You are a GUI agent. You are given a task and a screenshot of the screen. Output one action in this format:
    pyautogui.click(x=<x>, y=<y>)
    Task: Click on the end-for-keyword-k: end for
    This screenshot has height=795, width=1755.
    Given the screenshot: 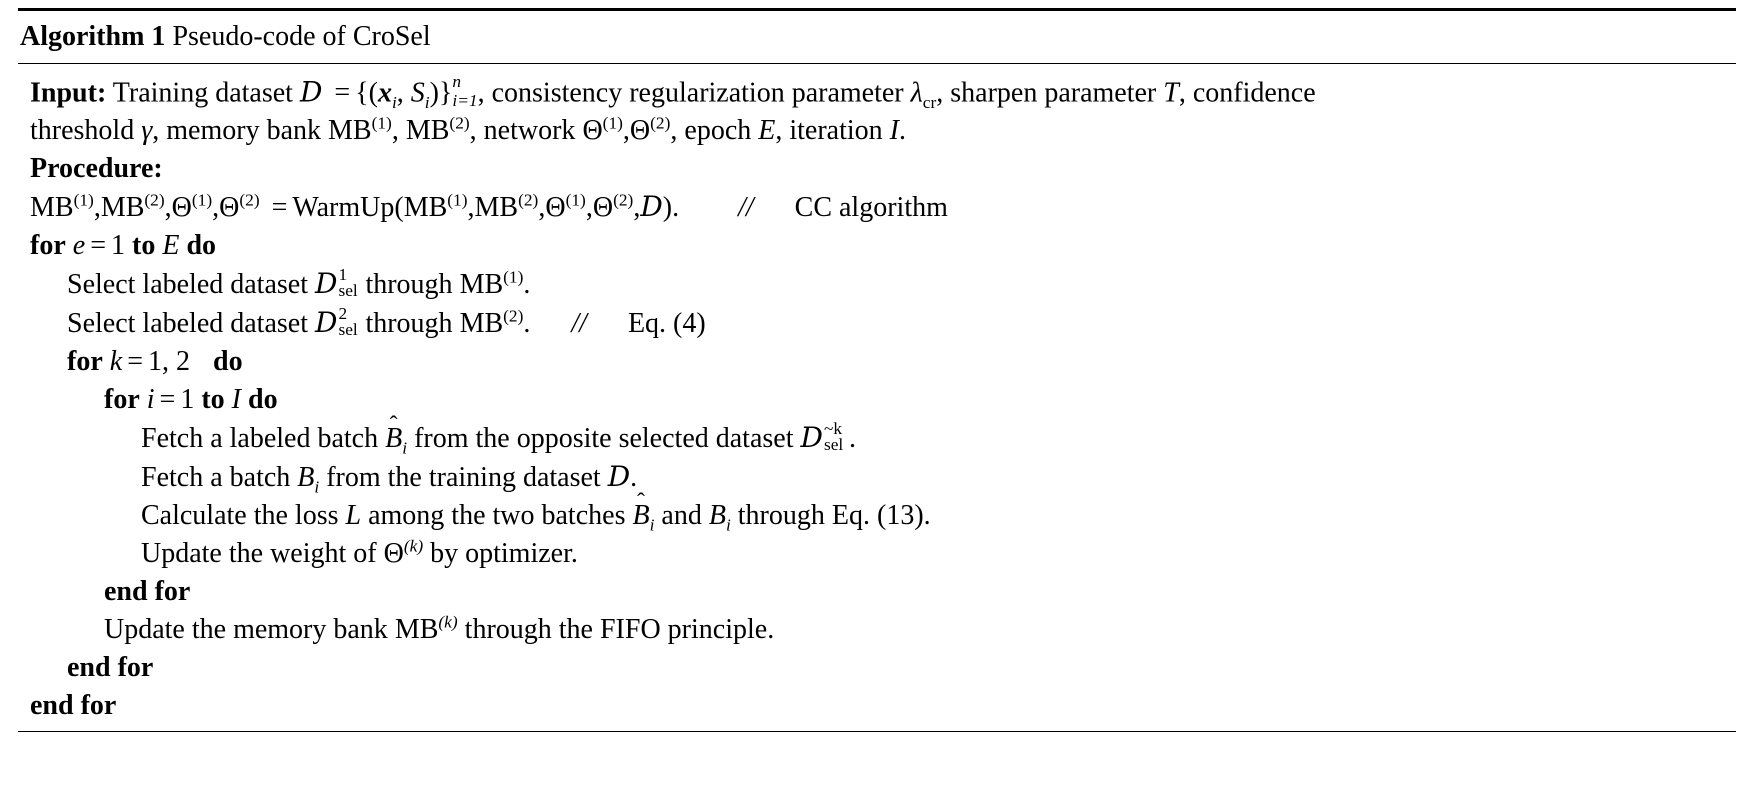 What is the action you would take?
    pyautogui.click(x=110, y=668)
    